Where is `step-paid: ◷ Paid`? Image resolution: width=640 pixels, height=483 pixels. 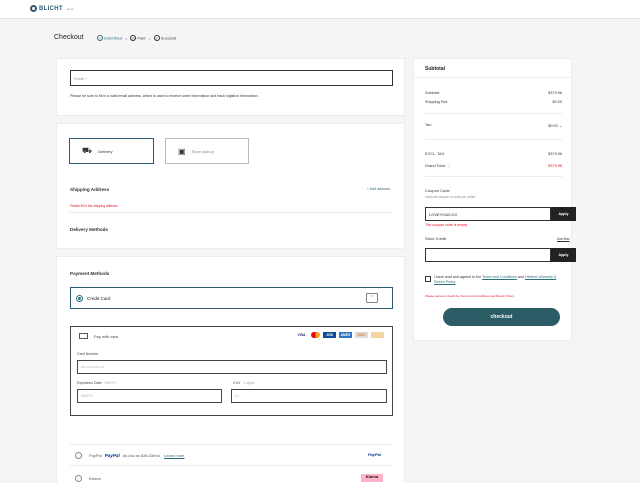 step-paid: ◷ Paid is located at coordinates (138, 38).